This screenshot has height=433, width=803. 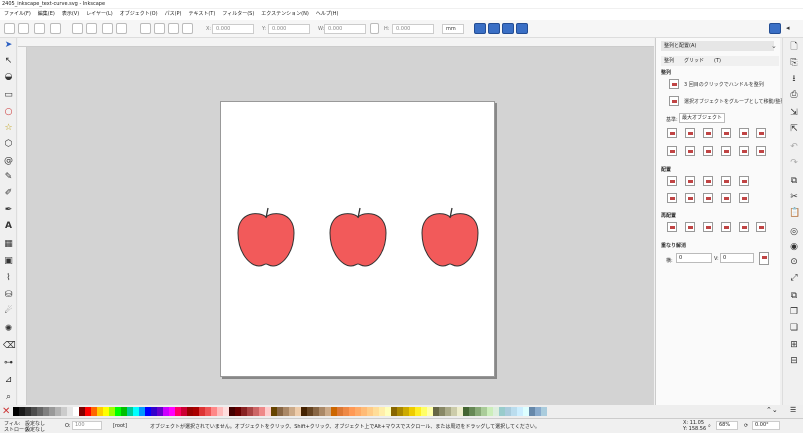 I want to click on color-swatch, so click(x=544, y=411).